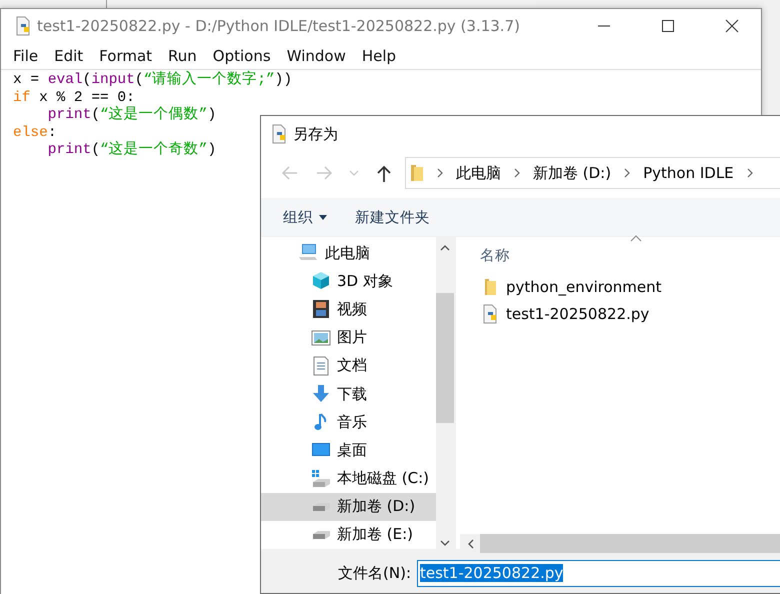  I want to click on minimize-icon, so click(604, 25).